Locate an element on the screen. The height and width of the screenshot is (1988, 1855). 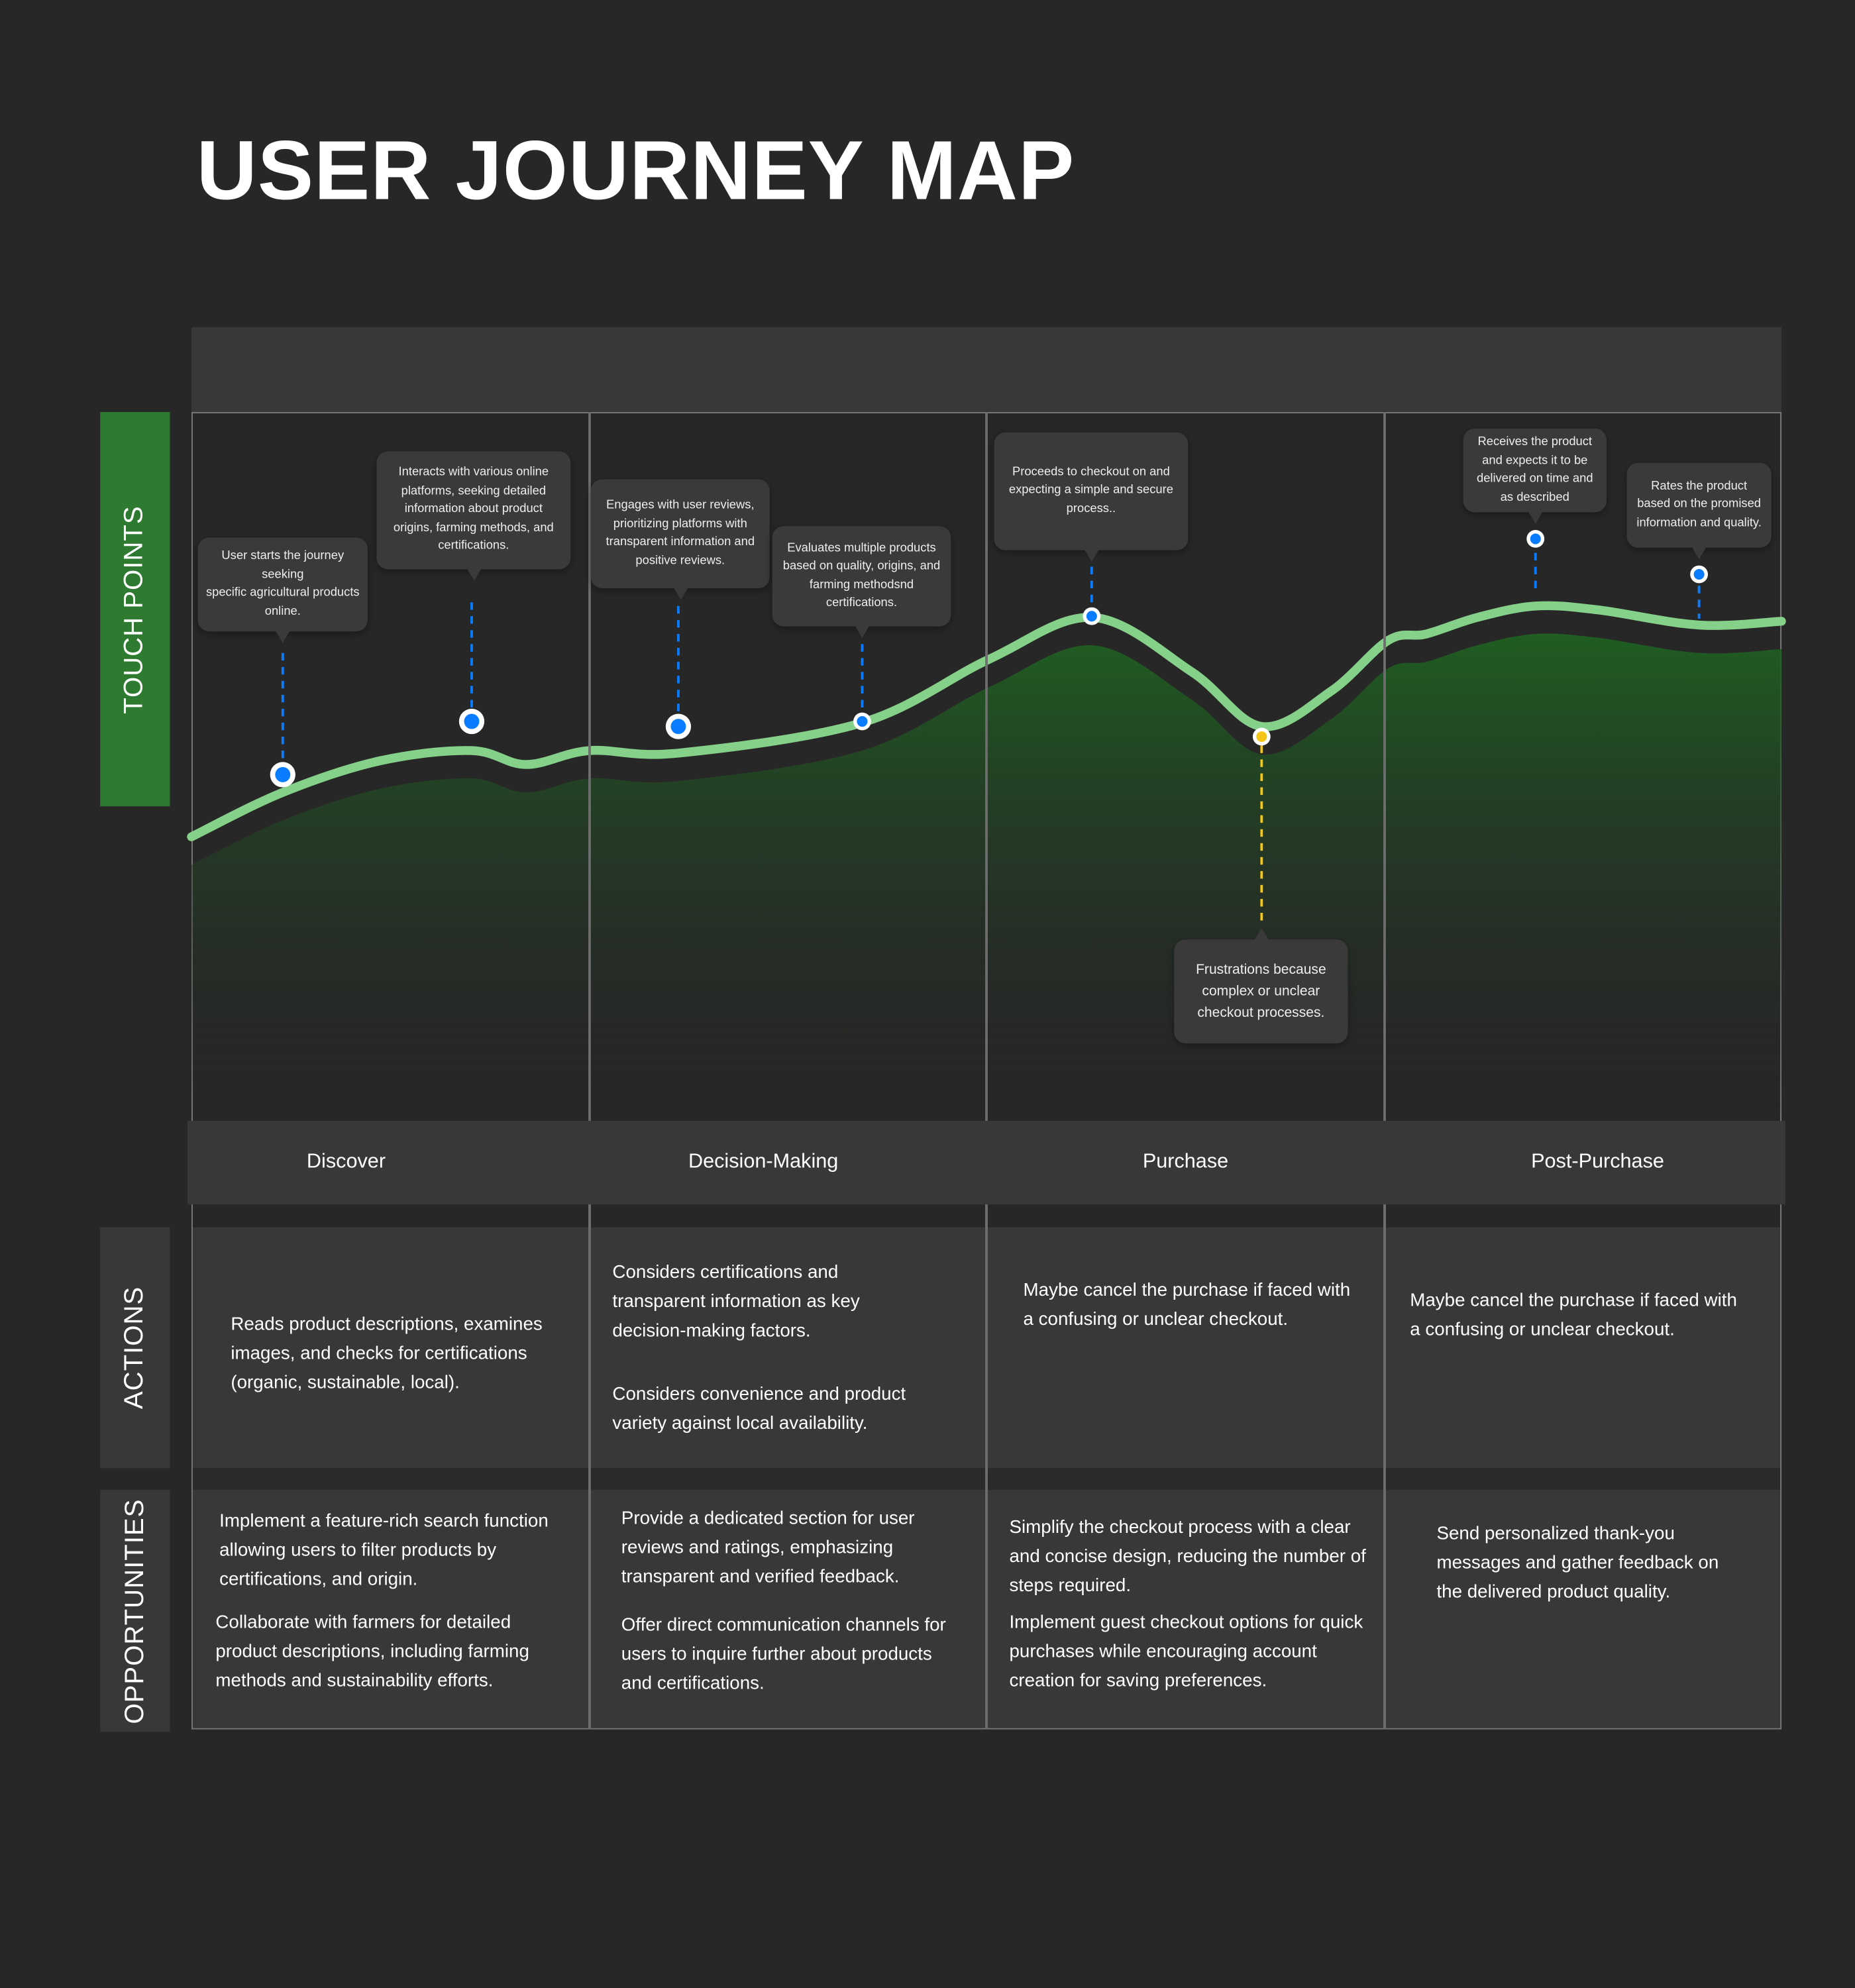
opportunities-label: OPPORTUNITIES is located at coordinates (135, 1610).